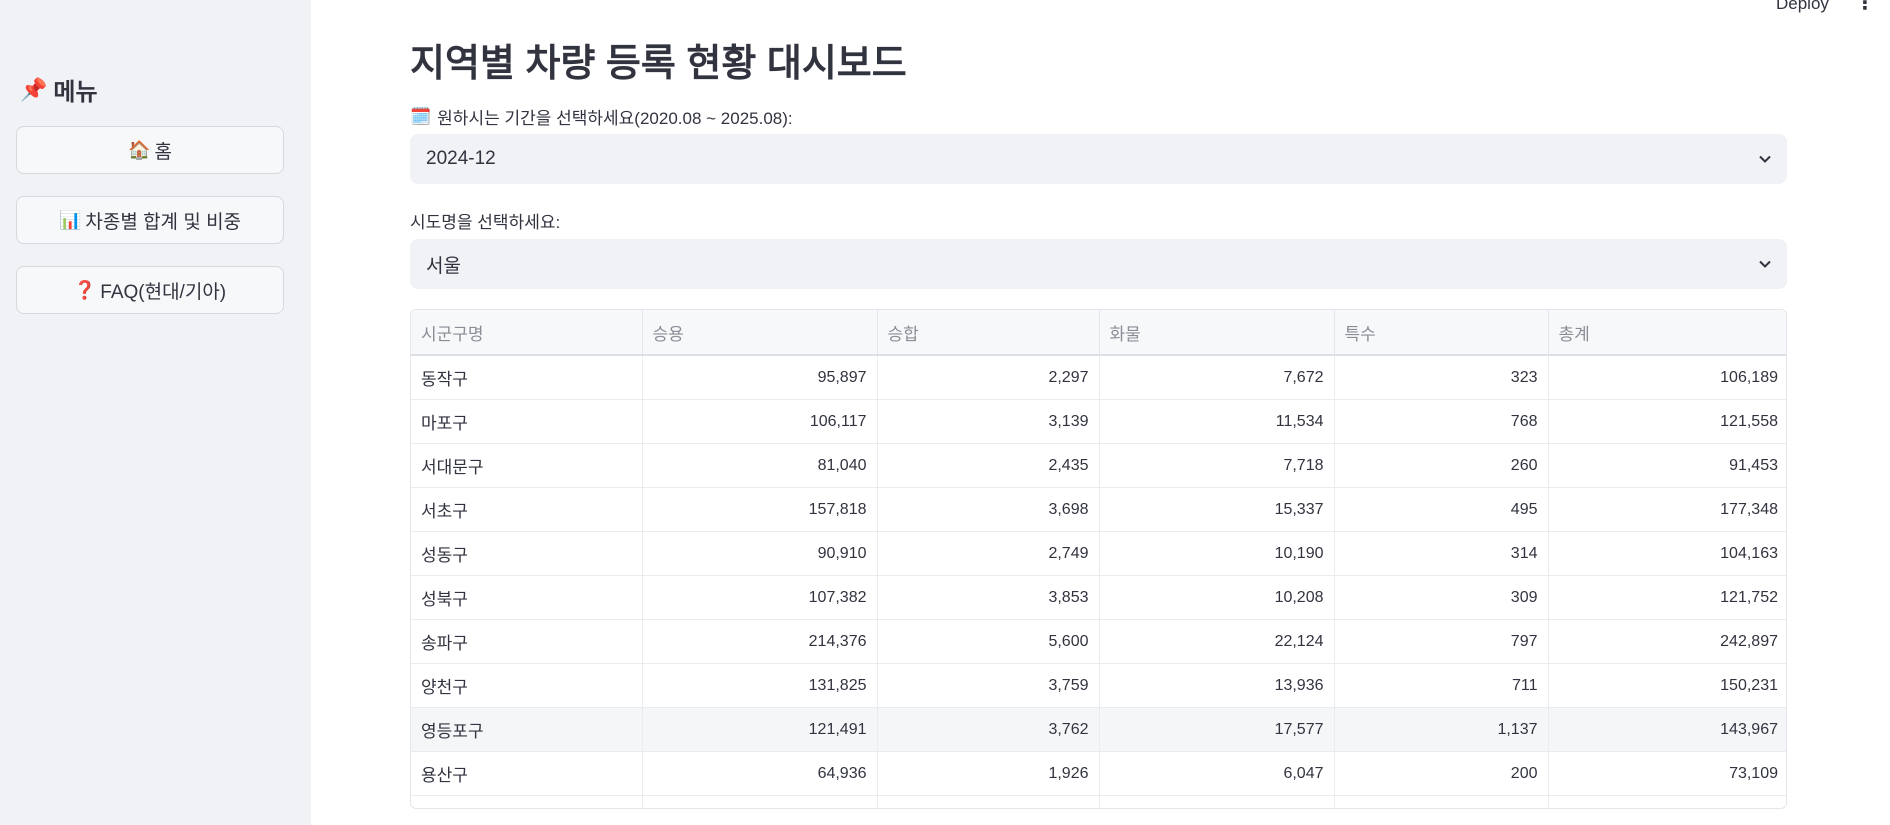 The height and width of the screenshot is (825, 1890). I want to click on district-cell: 마포구, so click(527, 421).